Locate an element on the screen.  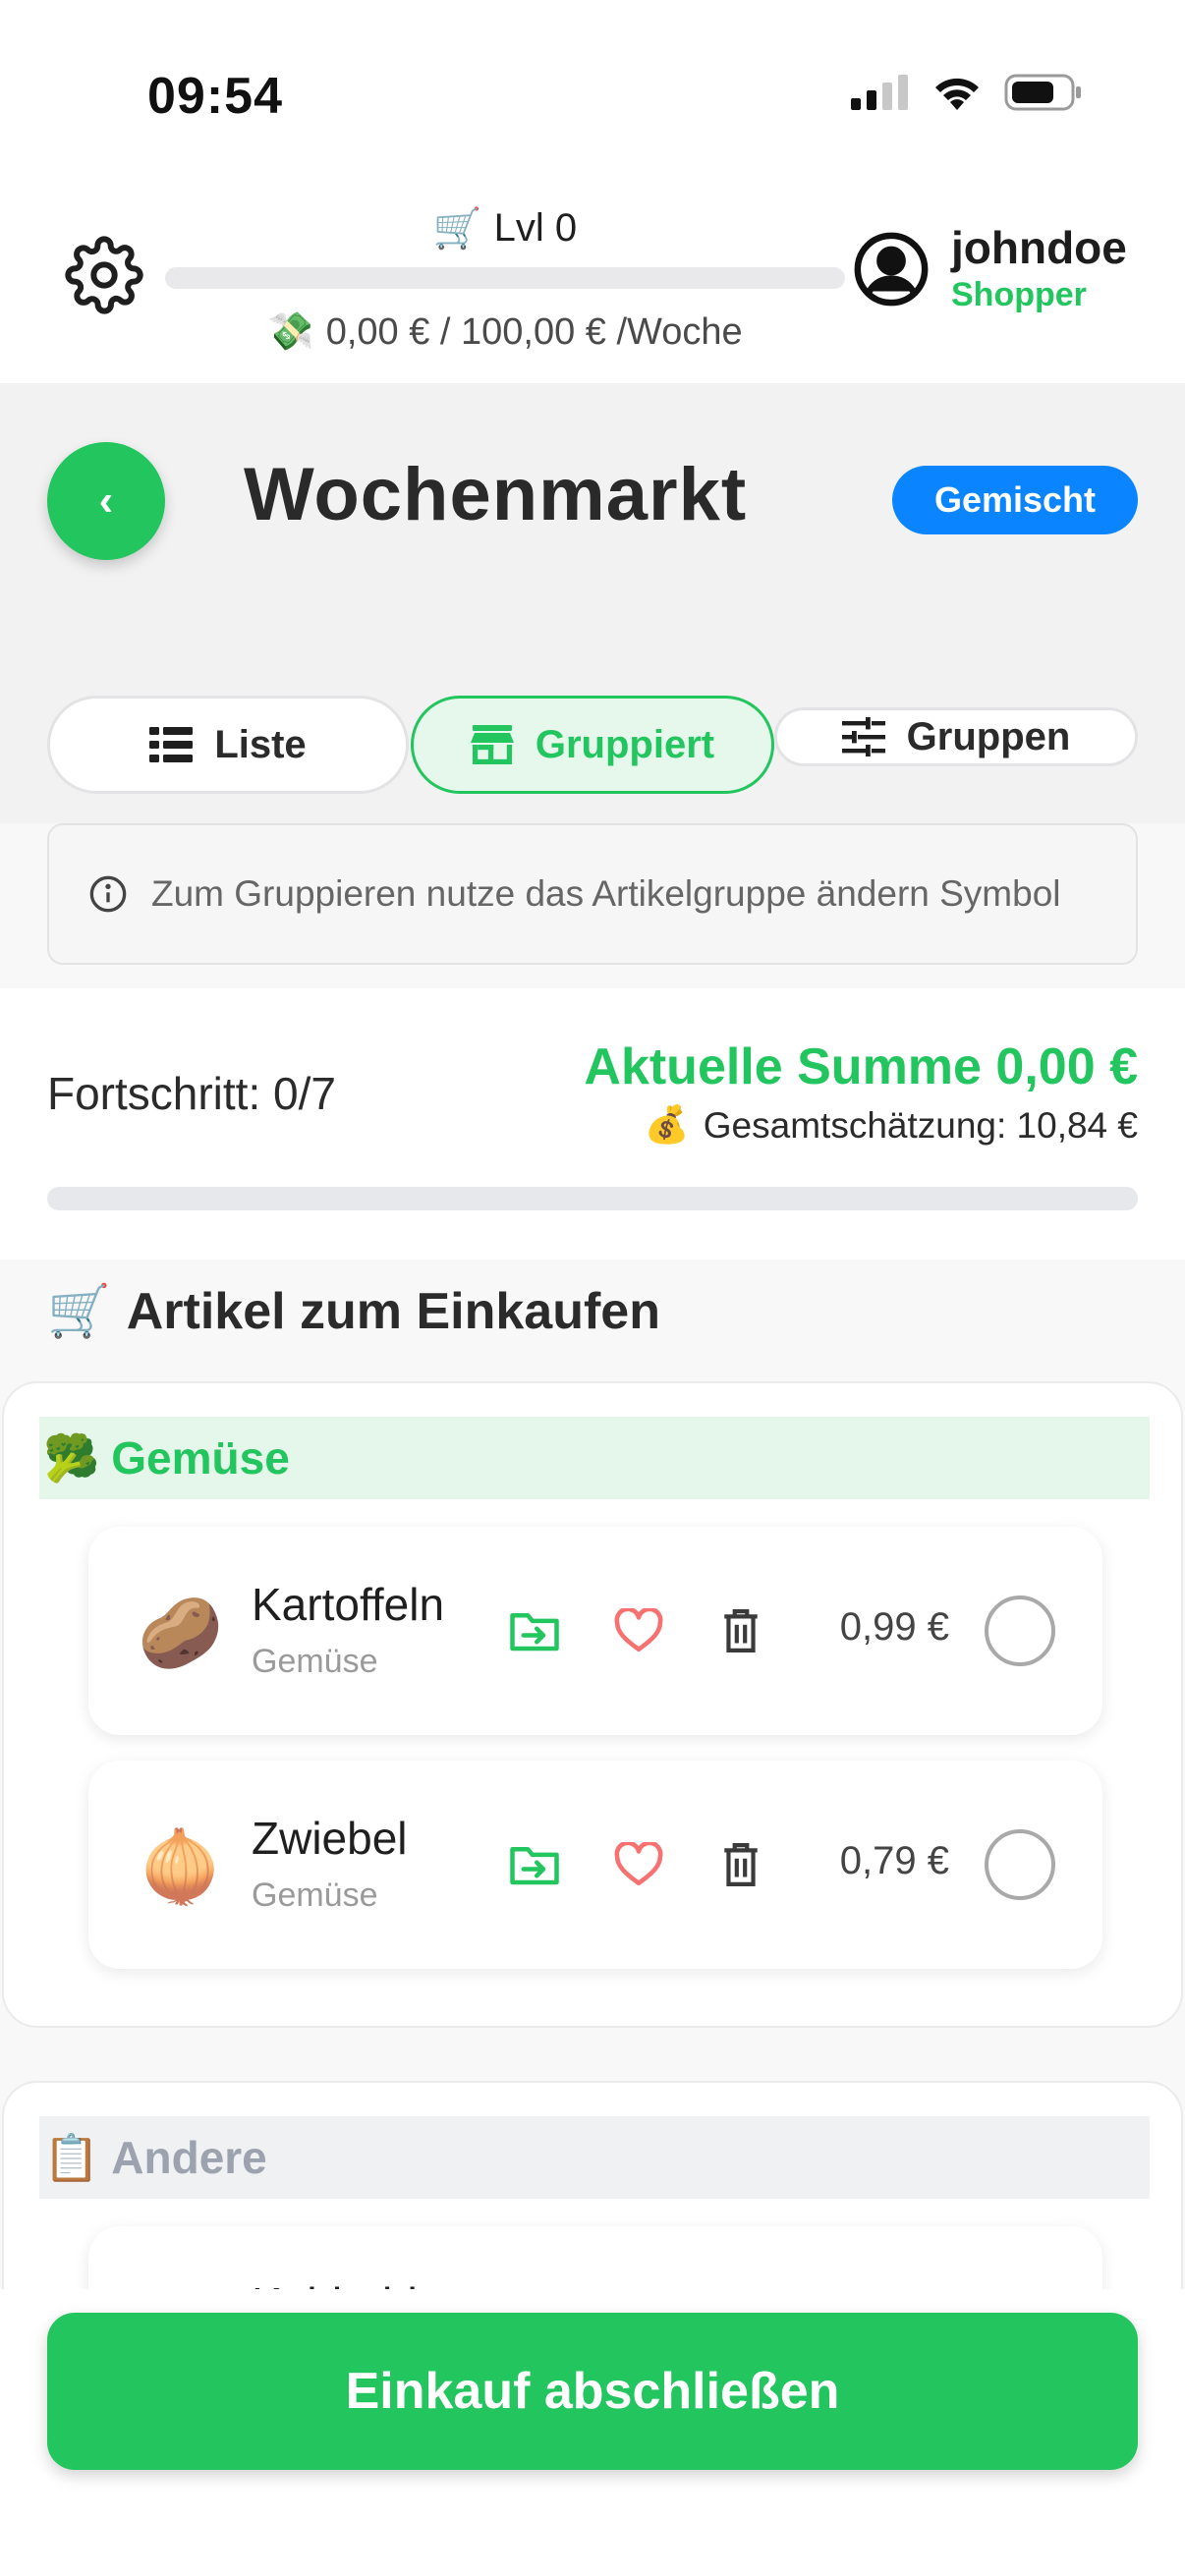
level-section: 🛒 Lvl 0 💸 0,00 € / 100,00 € /Woche is located at coordinates (505, 280).